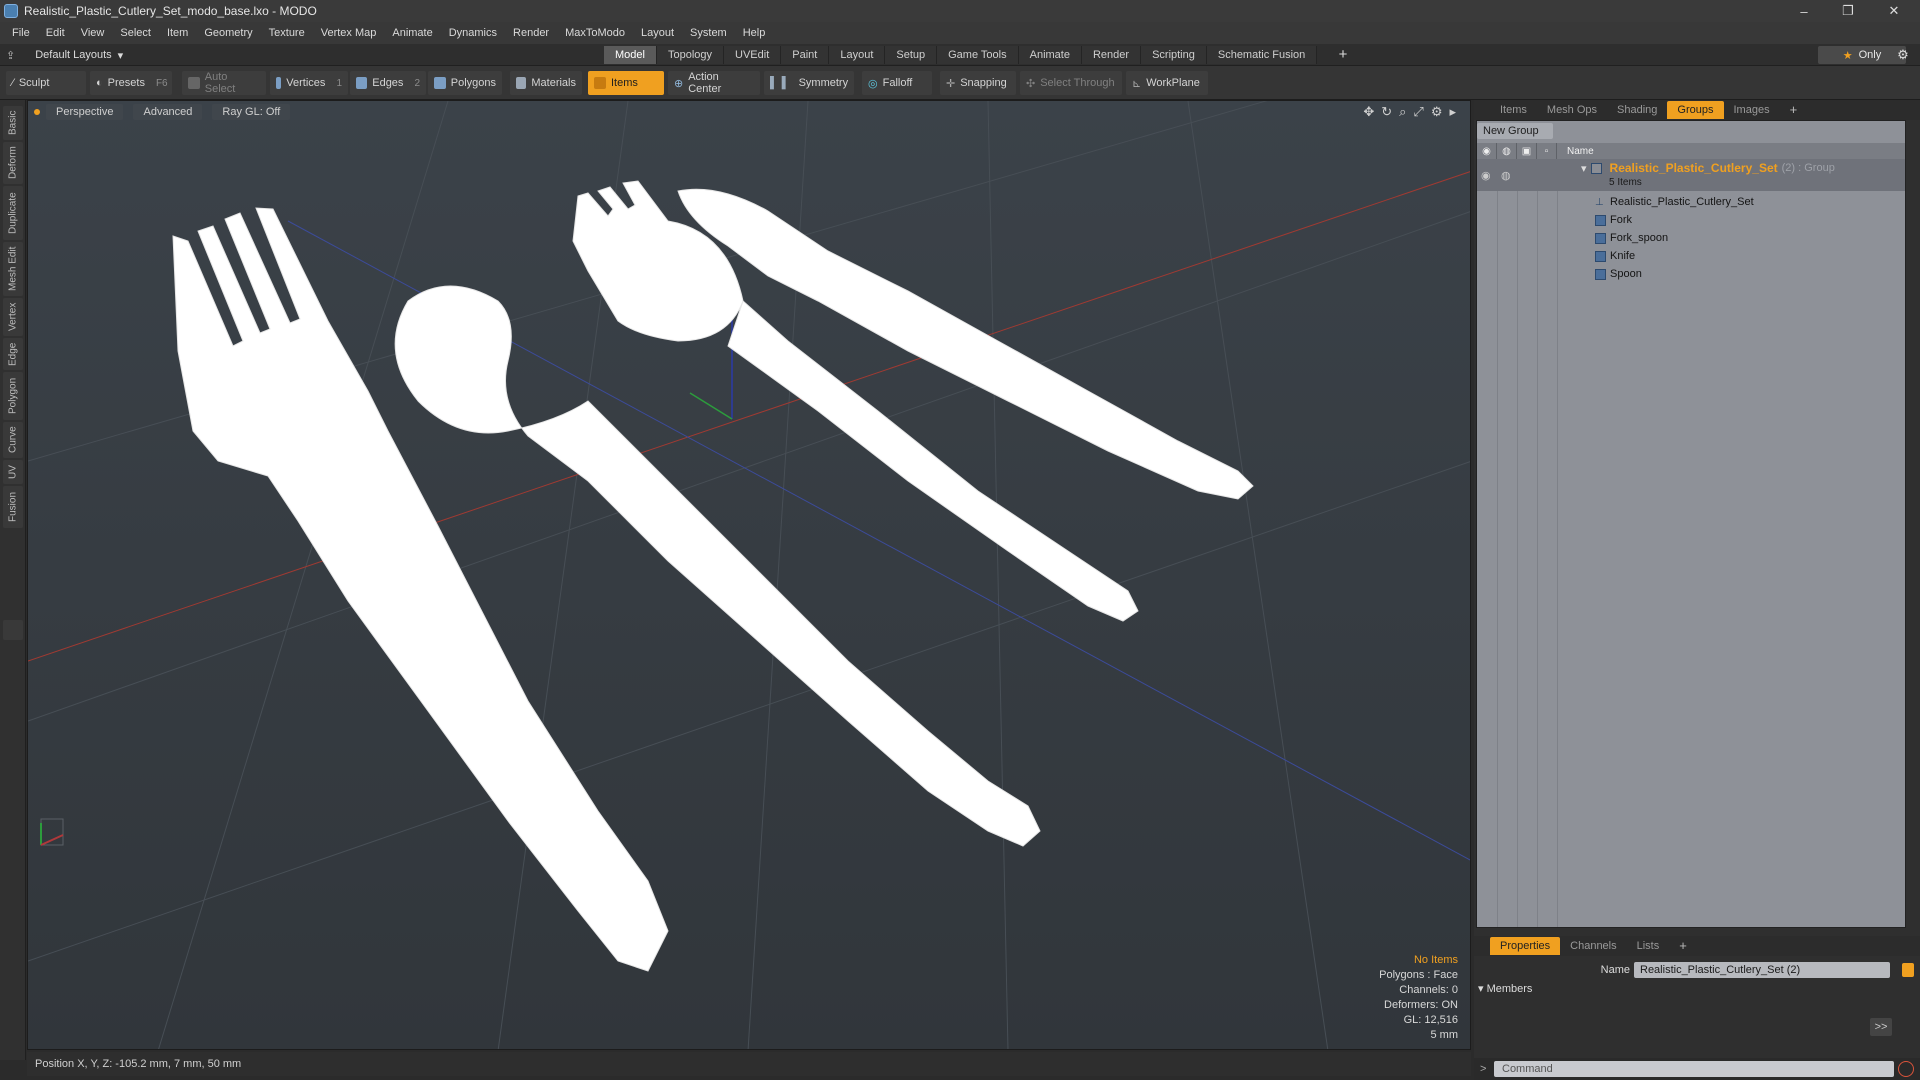  Describe the element at coordinates (135, 33) in the screenshot. I see `menu-select: Select` at that location.